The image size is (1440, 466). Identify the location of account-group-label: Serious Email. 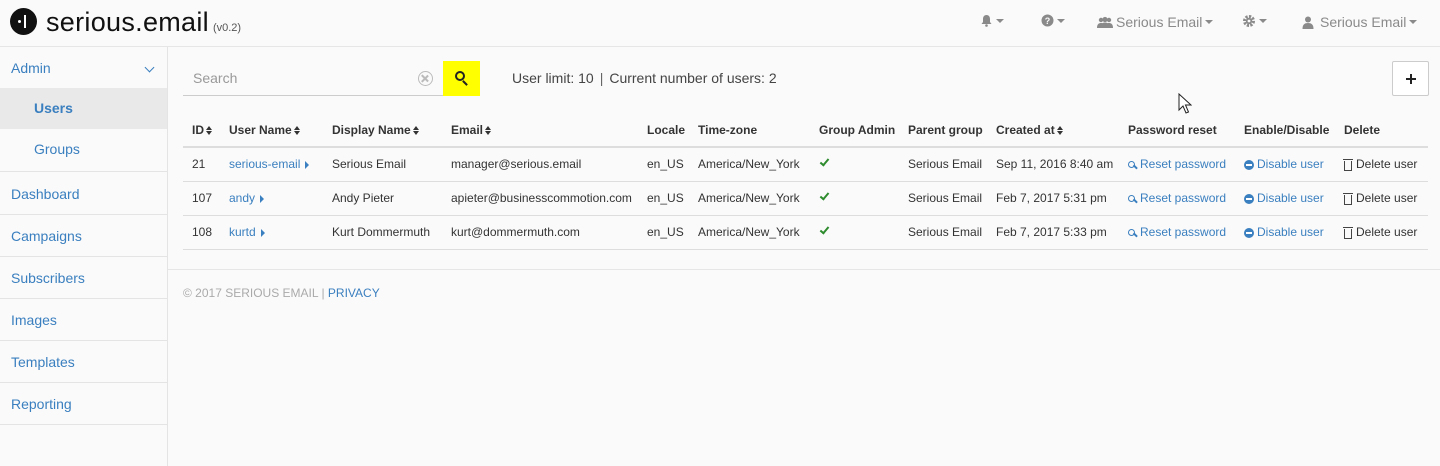
(1159, 22).